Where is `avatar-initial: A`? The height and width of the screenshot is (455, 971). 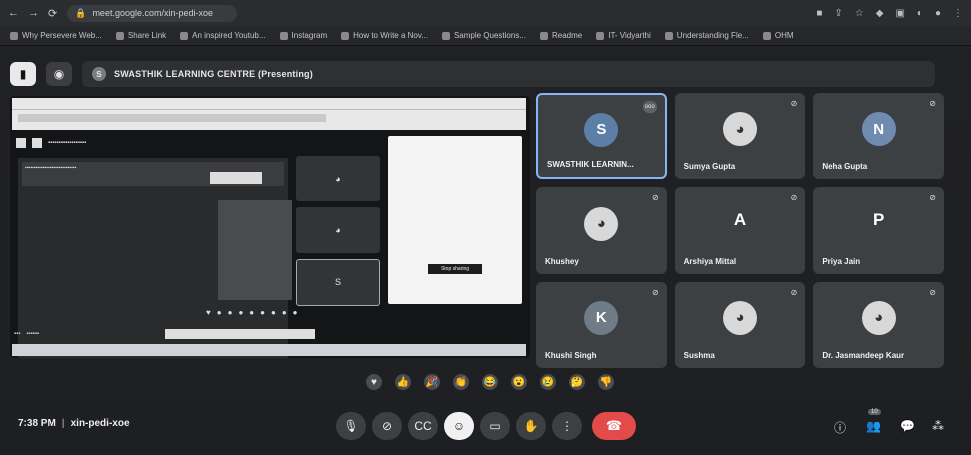 avatar-initial: A is located at coordinates (740, 220).